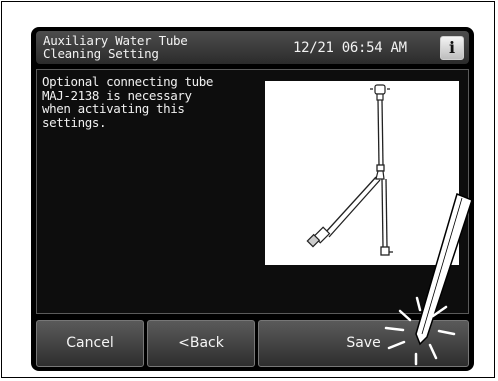 The image size is (498, 381). What do you see at coordinates (380, 135) in the screenshot?
I see `vertical-tube` at bounding box center [380, 135].